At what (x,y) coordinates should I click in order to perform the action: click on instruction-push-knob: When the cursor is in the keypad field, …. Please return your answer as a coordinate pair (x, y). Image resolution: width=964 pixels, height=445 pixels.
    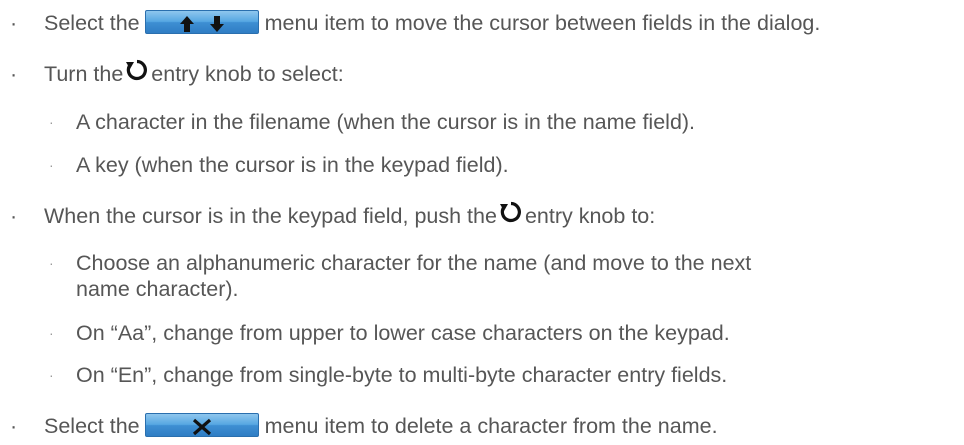
    Looking at the image, I should click on (350, 216).